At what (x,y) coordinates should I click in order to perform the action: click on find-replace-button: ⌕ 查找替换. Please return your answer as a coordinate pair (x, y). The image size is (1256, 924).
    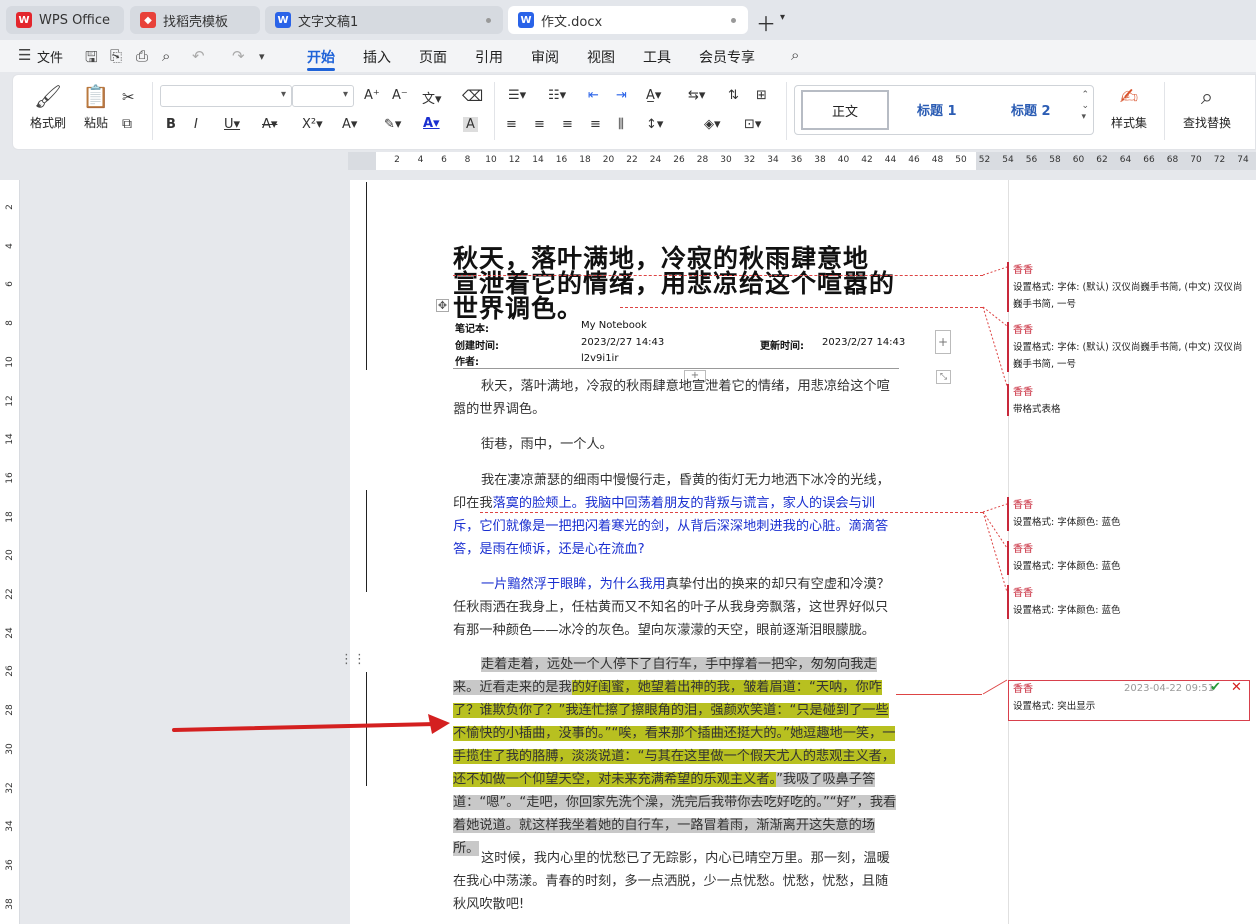
    Looking at the image, I should click on (1207, 108).